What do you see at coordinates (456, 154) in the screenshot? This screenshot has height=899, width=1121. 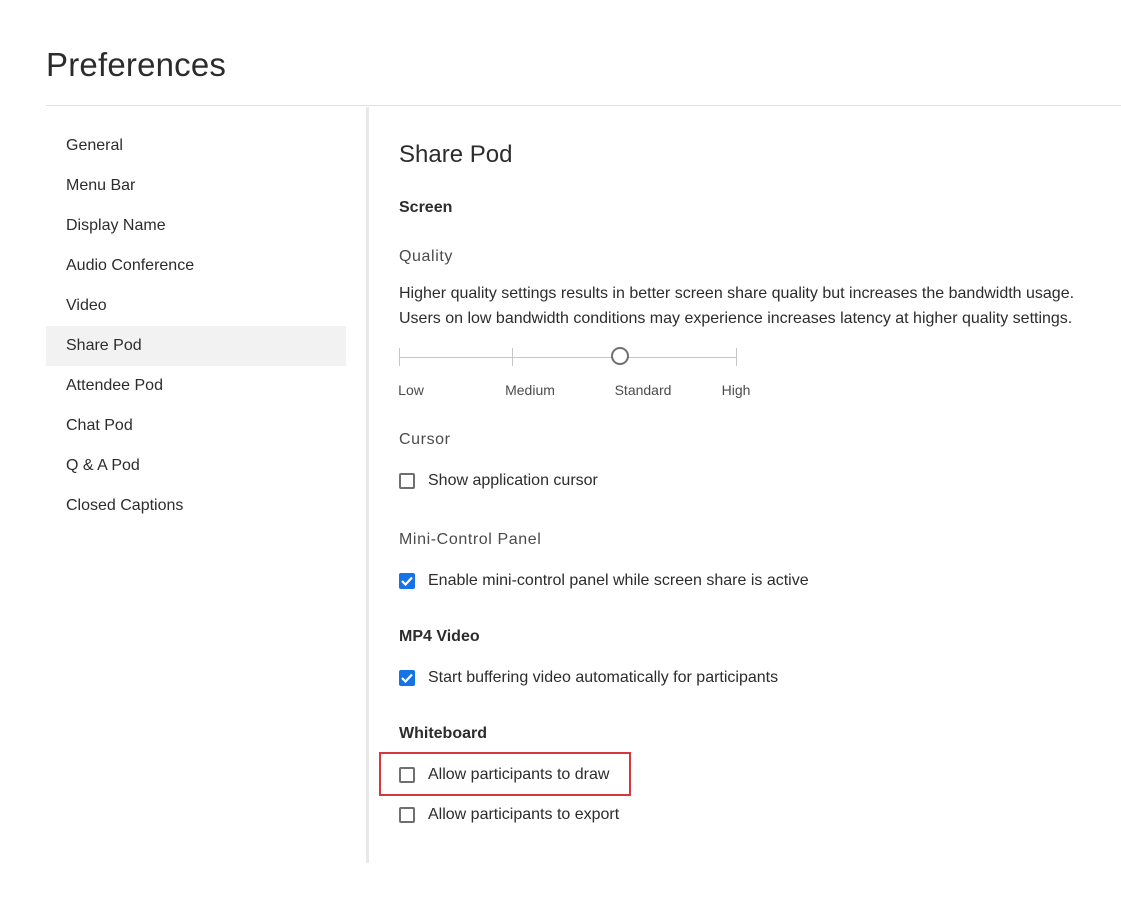 I see `section-title: Share Pod` at bounding box center [456, 154].